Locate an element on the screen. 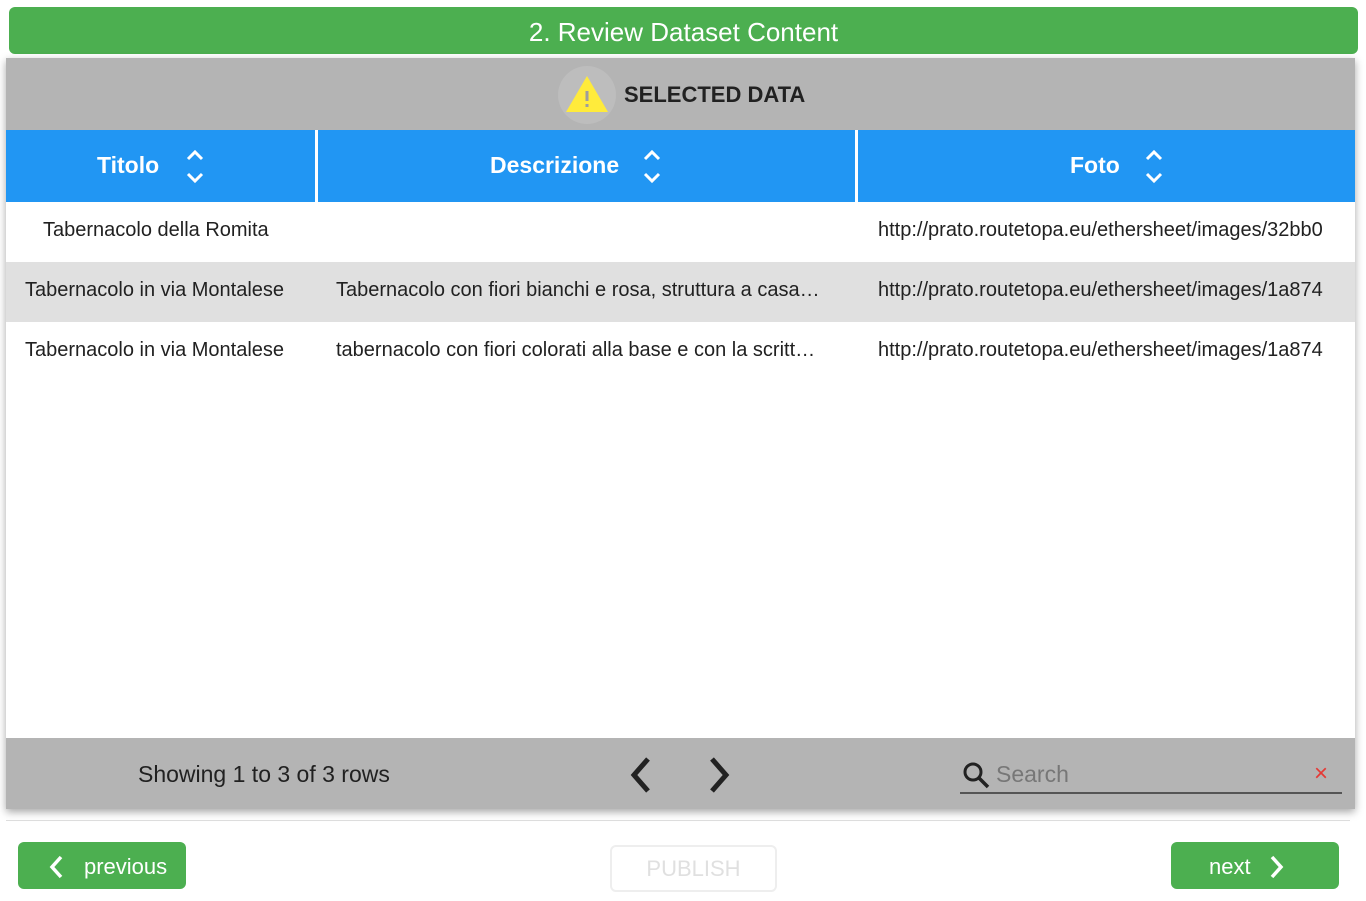  search-field: × is located at coordinates (1151, 775).